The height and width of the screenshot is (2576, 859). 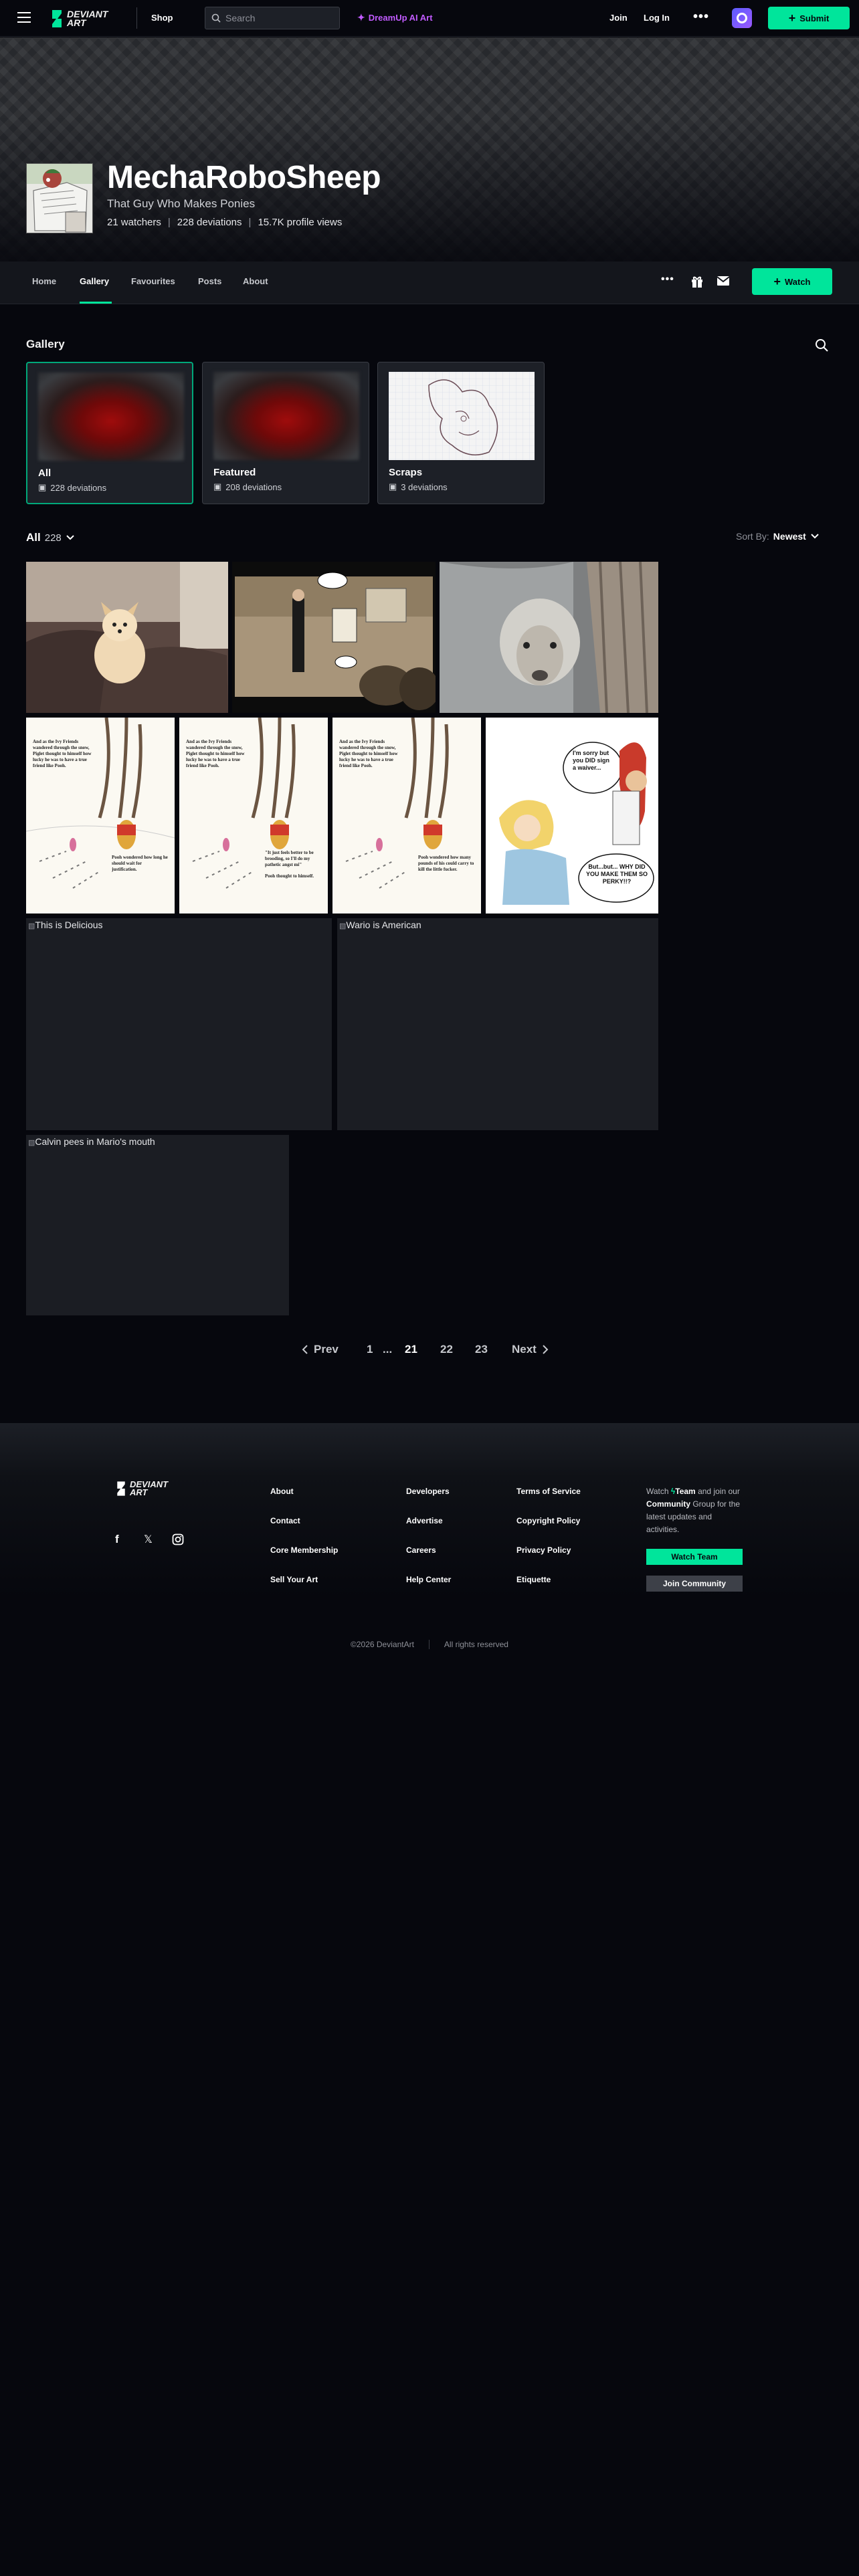 I want to click on folder-thumbnail, so click(x=462, y=416).